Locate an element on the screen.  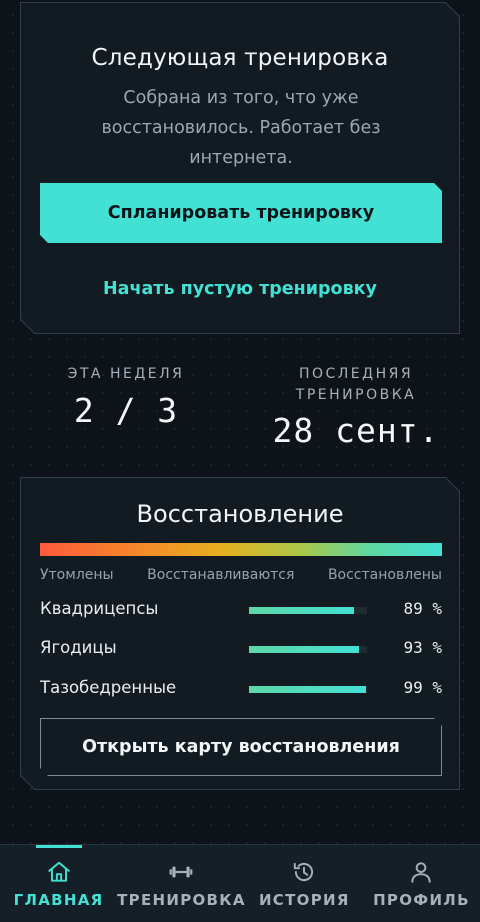
tab-workout-label: ТРЕНИРОВКА is located at coordinates (181, 900).